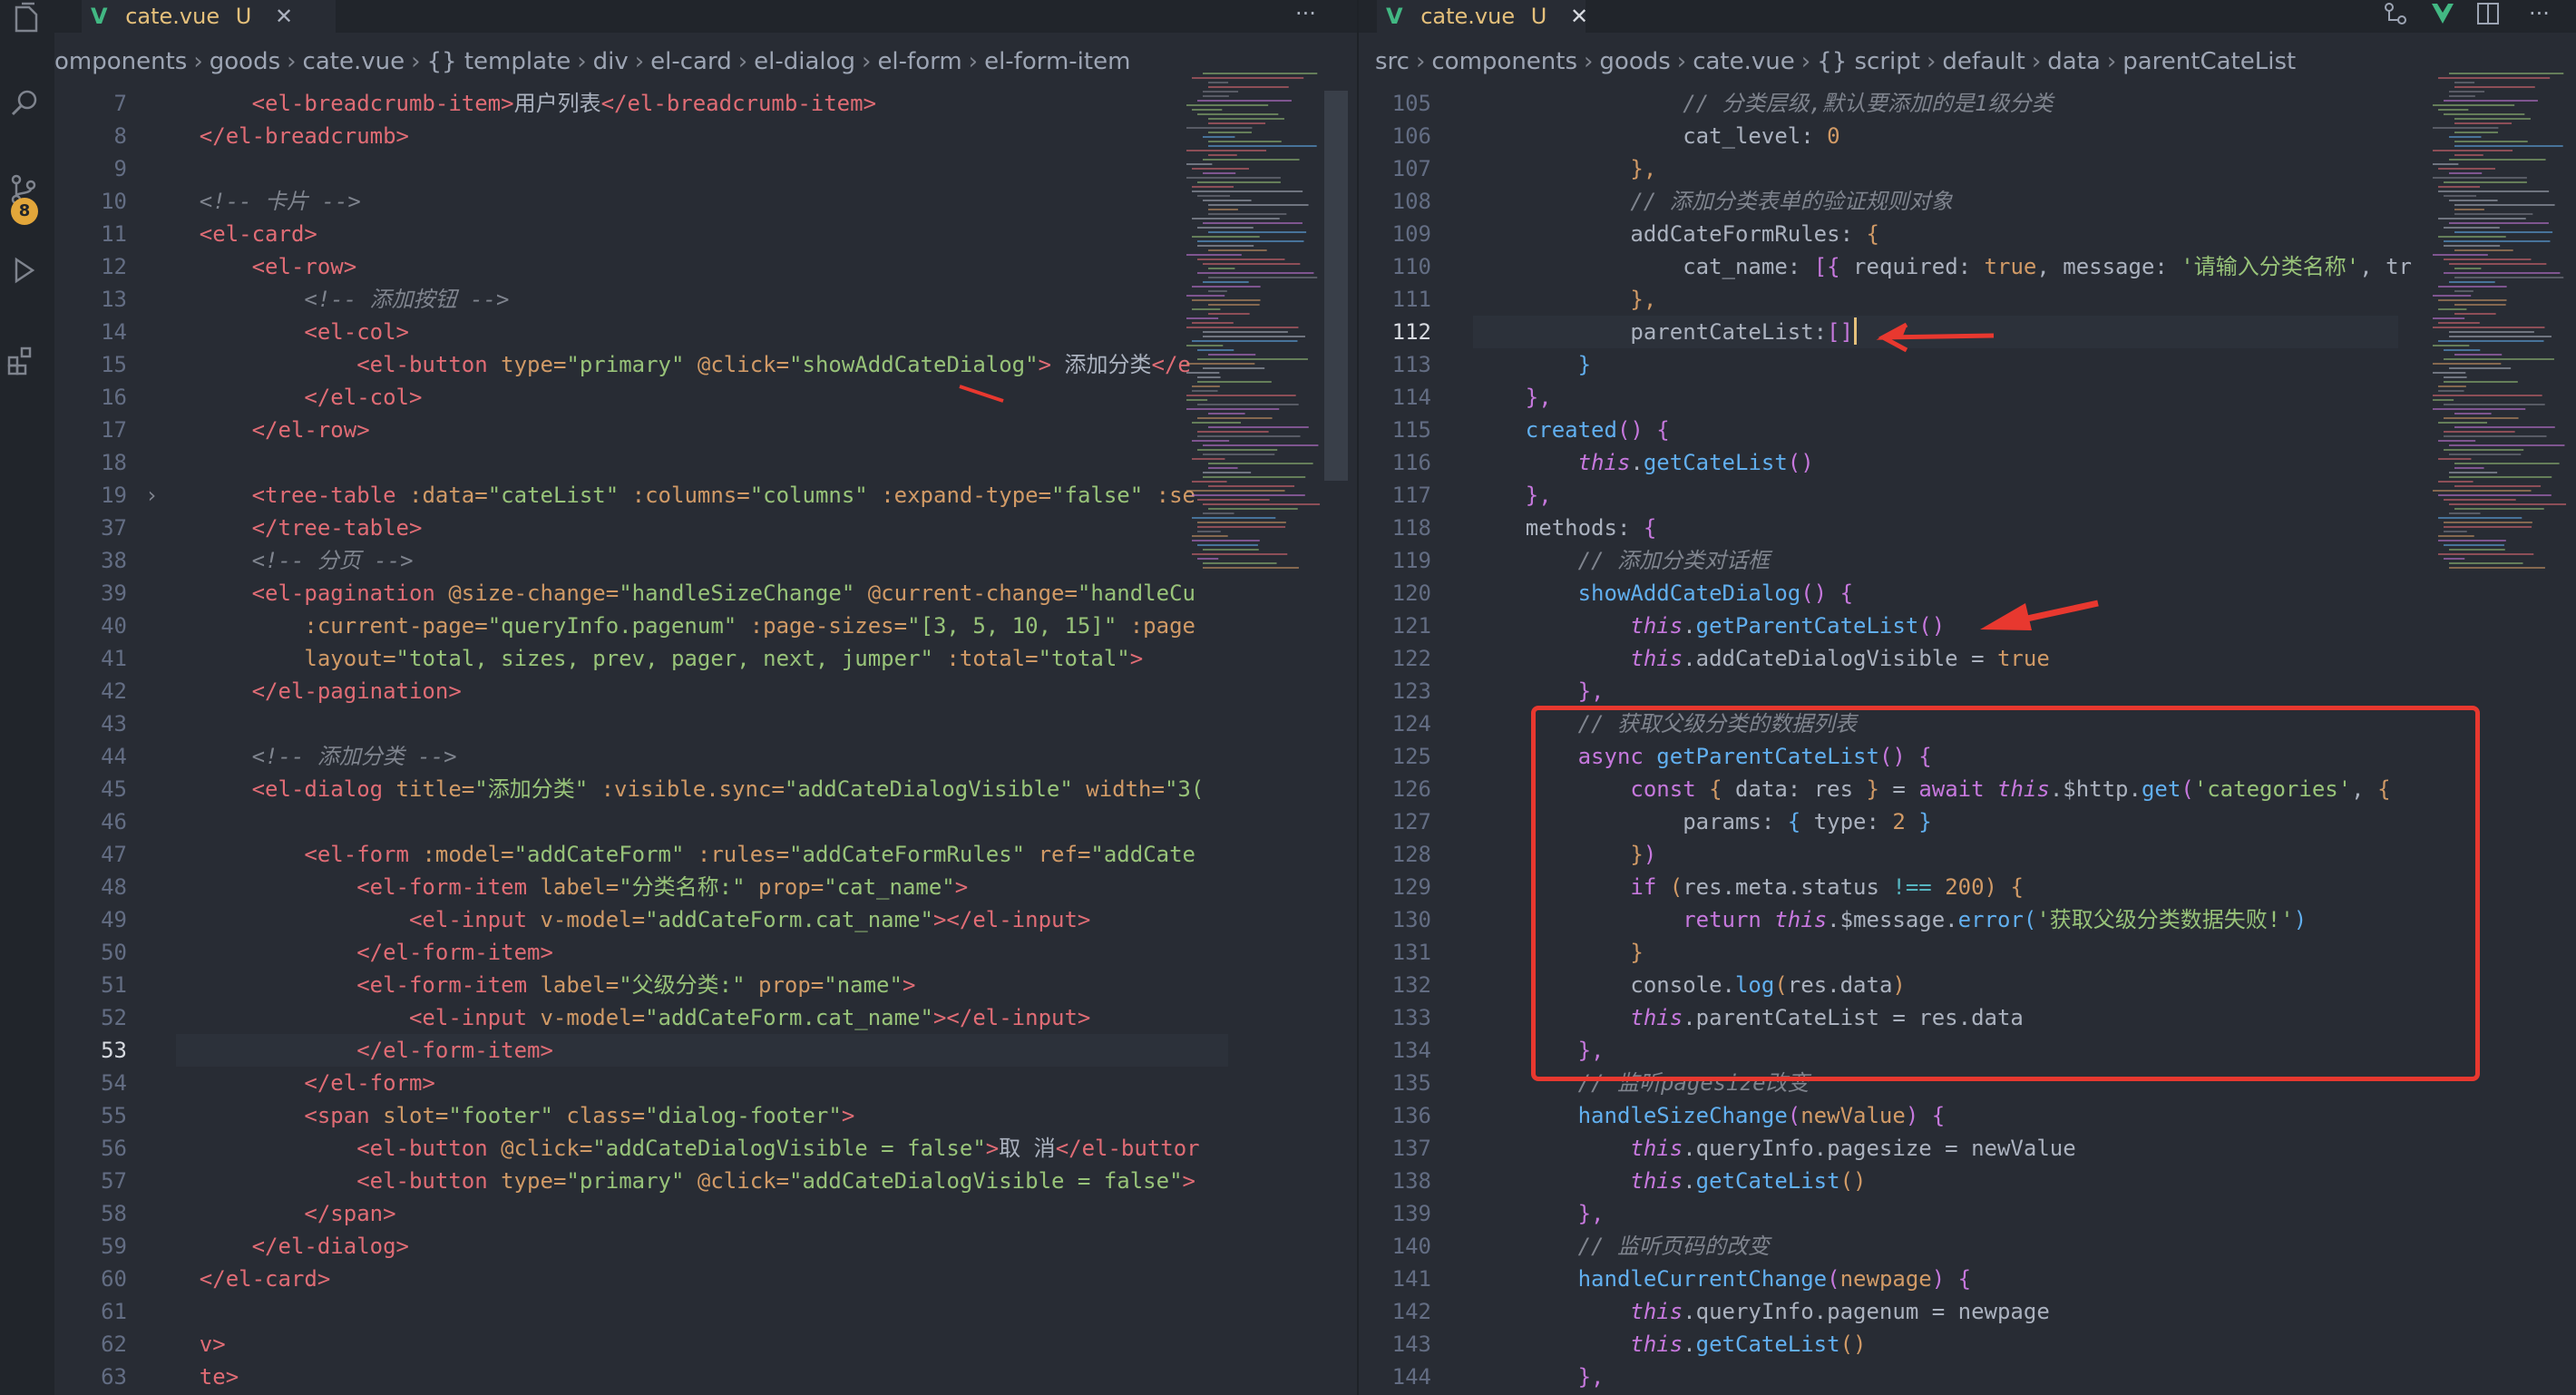 This screenshot has width=2576, height=1395. What do you see at coordinates (1255, 345) in the screenshot?
I see `left-minimap` at bounding box center [1255, 345].